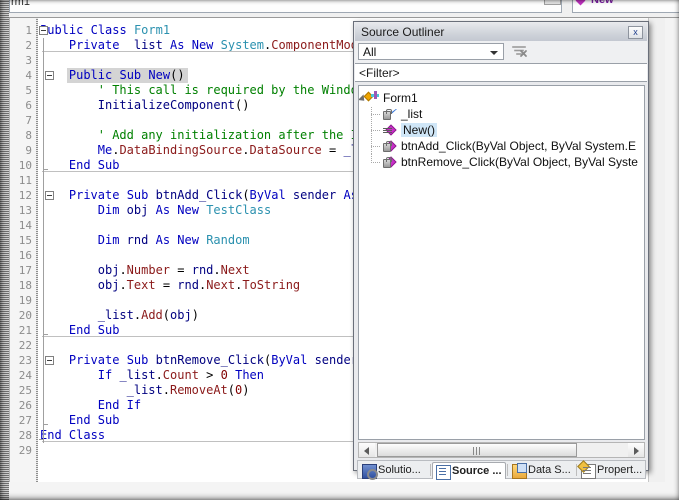 This screenshot has height=500, width=679. I want to click on line-number: 4, so click(28, 75).